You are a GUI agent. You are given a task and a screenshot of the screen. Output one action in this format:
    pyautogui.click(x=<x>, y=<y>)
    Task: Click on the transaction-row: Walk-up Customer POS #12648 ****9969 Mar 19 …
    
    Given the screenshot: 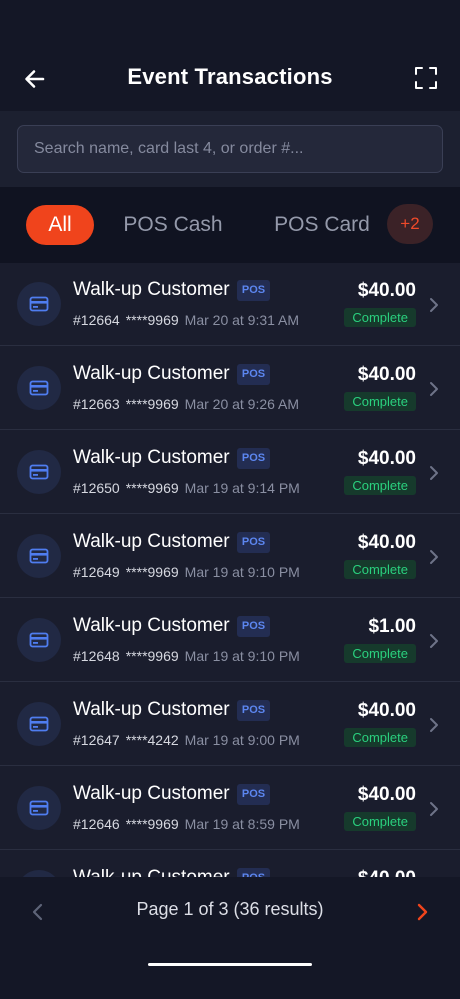 What is the action you would take?
    pyautogui.click(x=230, y=640)
    